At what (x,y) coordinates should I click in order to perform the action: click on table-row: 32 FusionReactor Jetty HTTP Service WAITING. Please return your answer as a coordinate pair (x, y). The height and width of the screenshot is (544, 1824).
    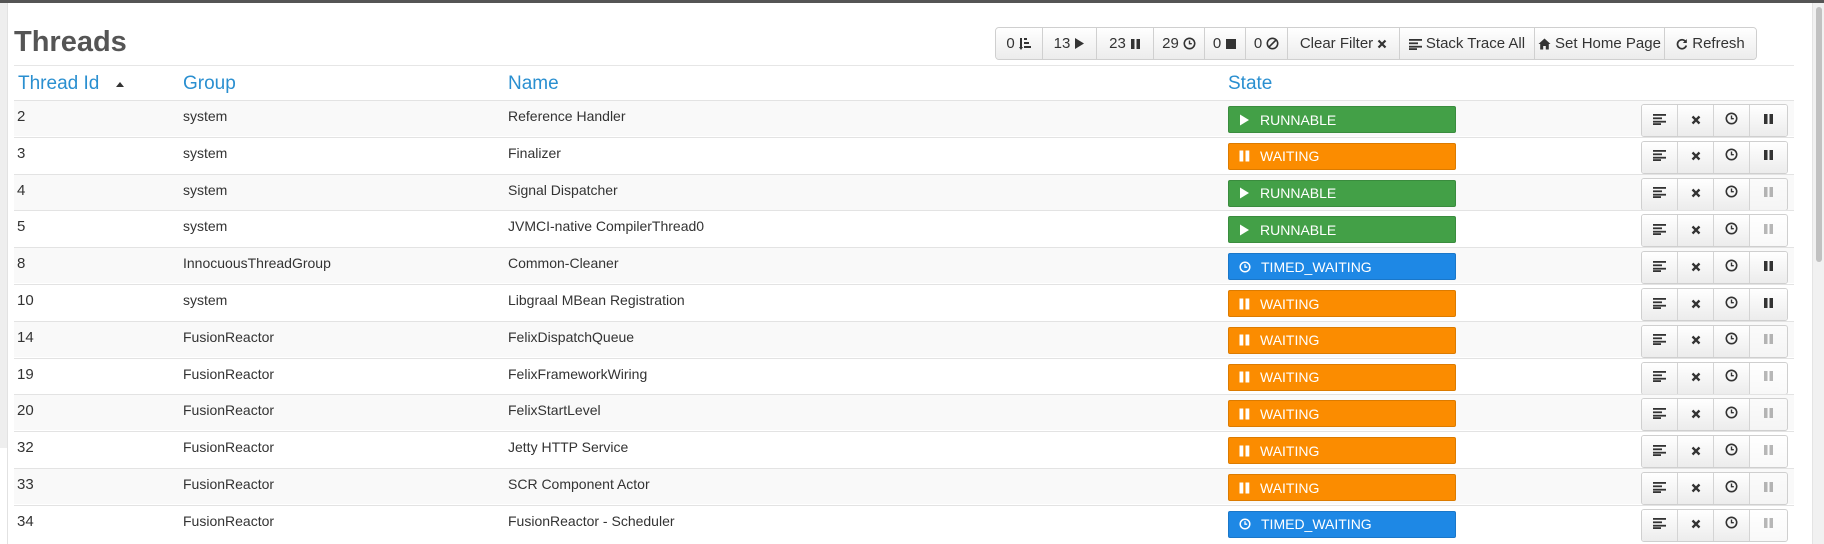
    Looking at the image, I should click on (904, 450).